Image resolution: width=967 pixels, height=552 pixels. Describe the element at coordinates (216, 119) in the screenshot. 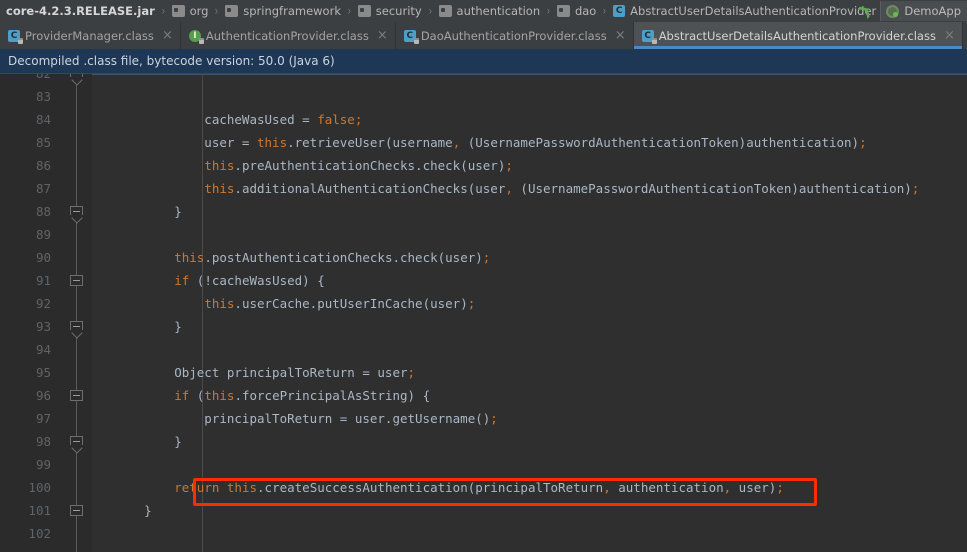

I see `code-token: cacheWasUsed =` at that location.